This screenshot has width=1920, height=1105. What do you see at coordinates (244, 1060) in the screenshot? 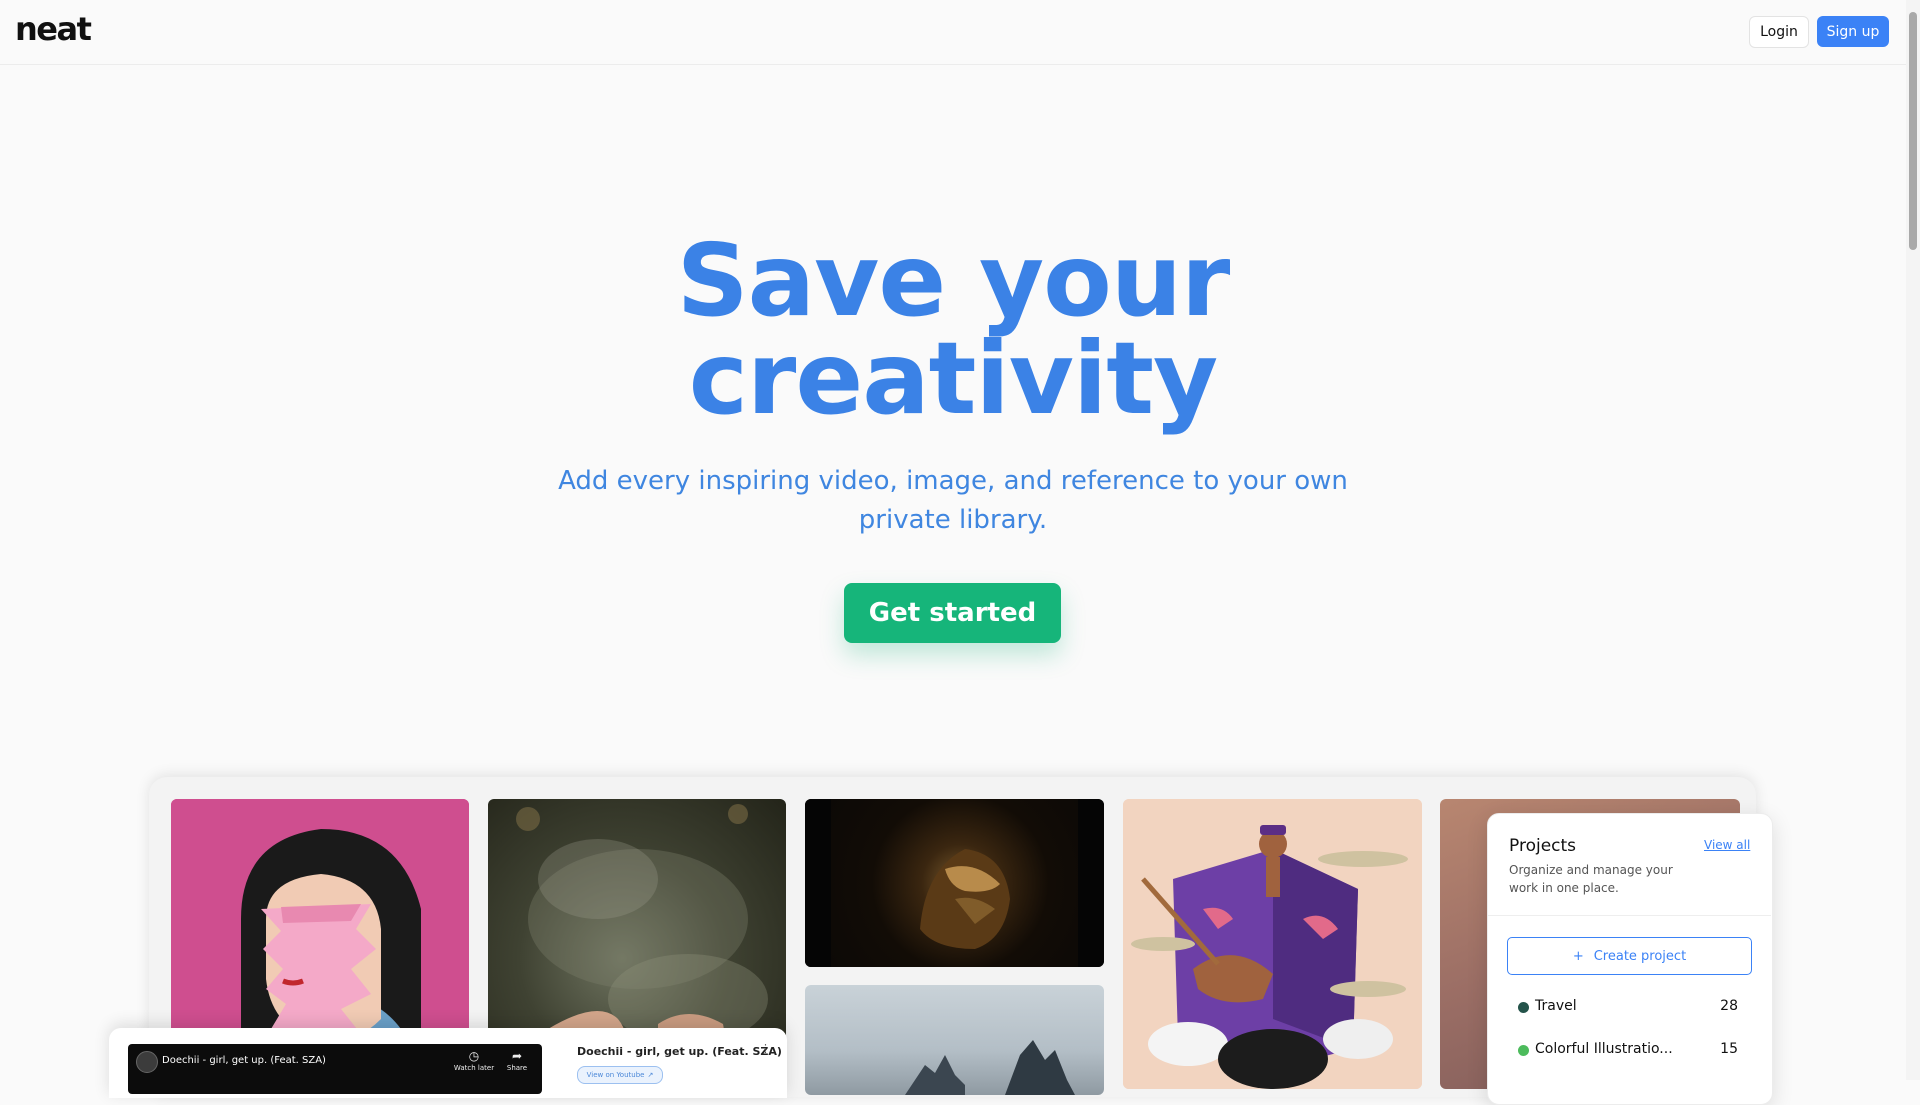
I see `video-player-title: Doechii - girl, get up. (Feat. SZA)` at bounding box center [244, 1060].